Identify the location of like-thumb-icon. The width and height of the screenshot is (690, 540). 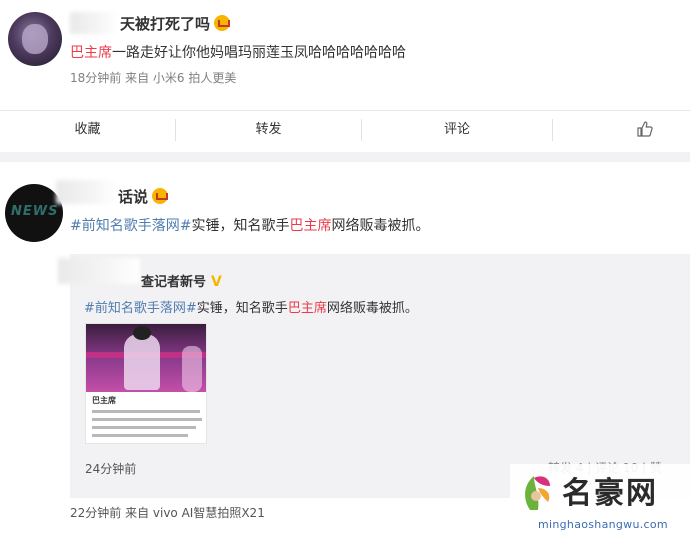
(645, 129).